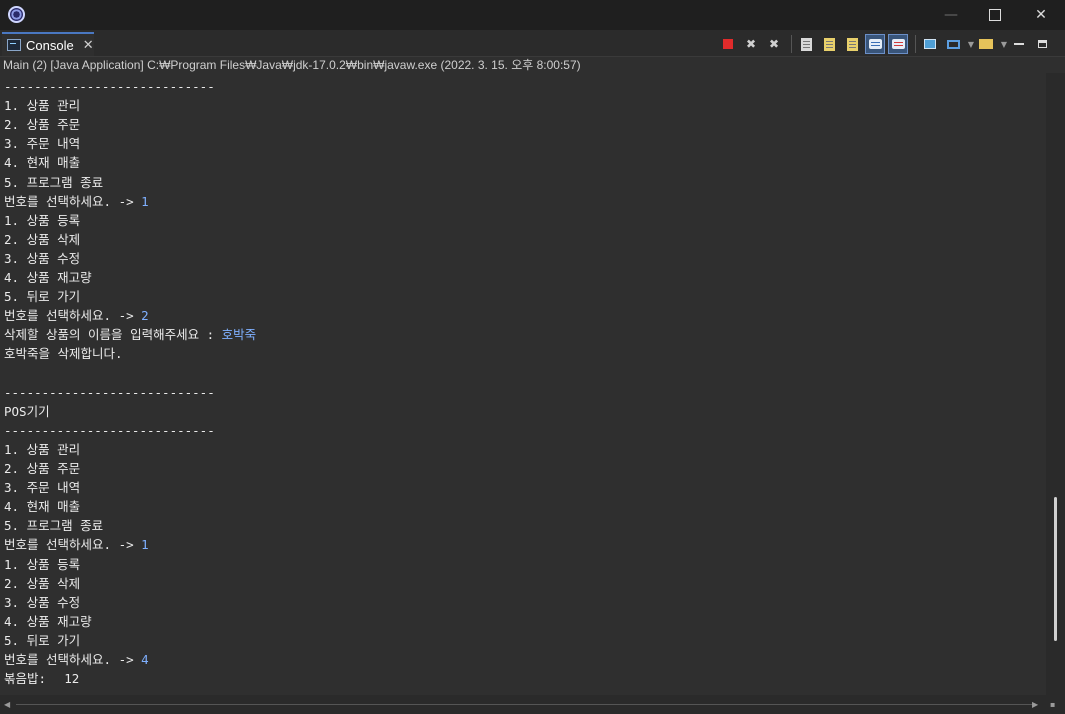  I want to click on maximize-view-icon, so click(1042, 44).